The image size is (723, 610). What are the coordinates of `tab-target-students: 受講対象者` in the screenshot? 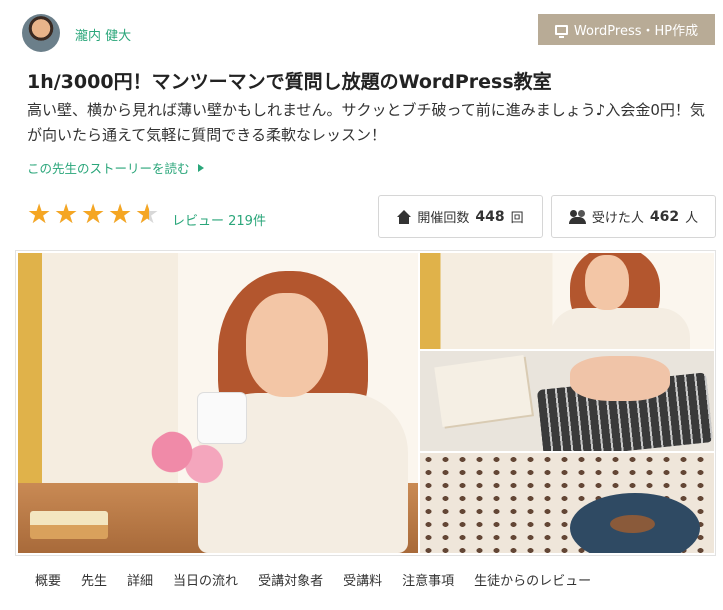 It's located at (290, 579).